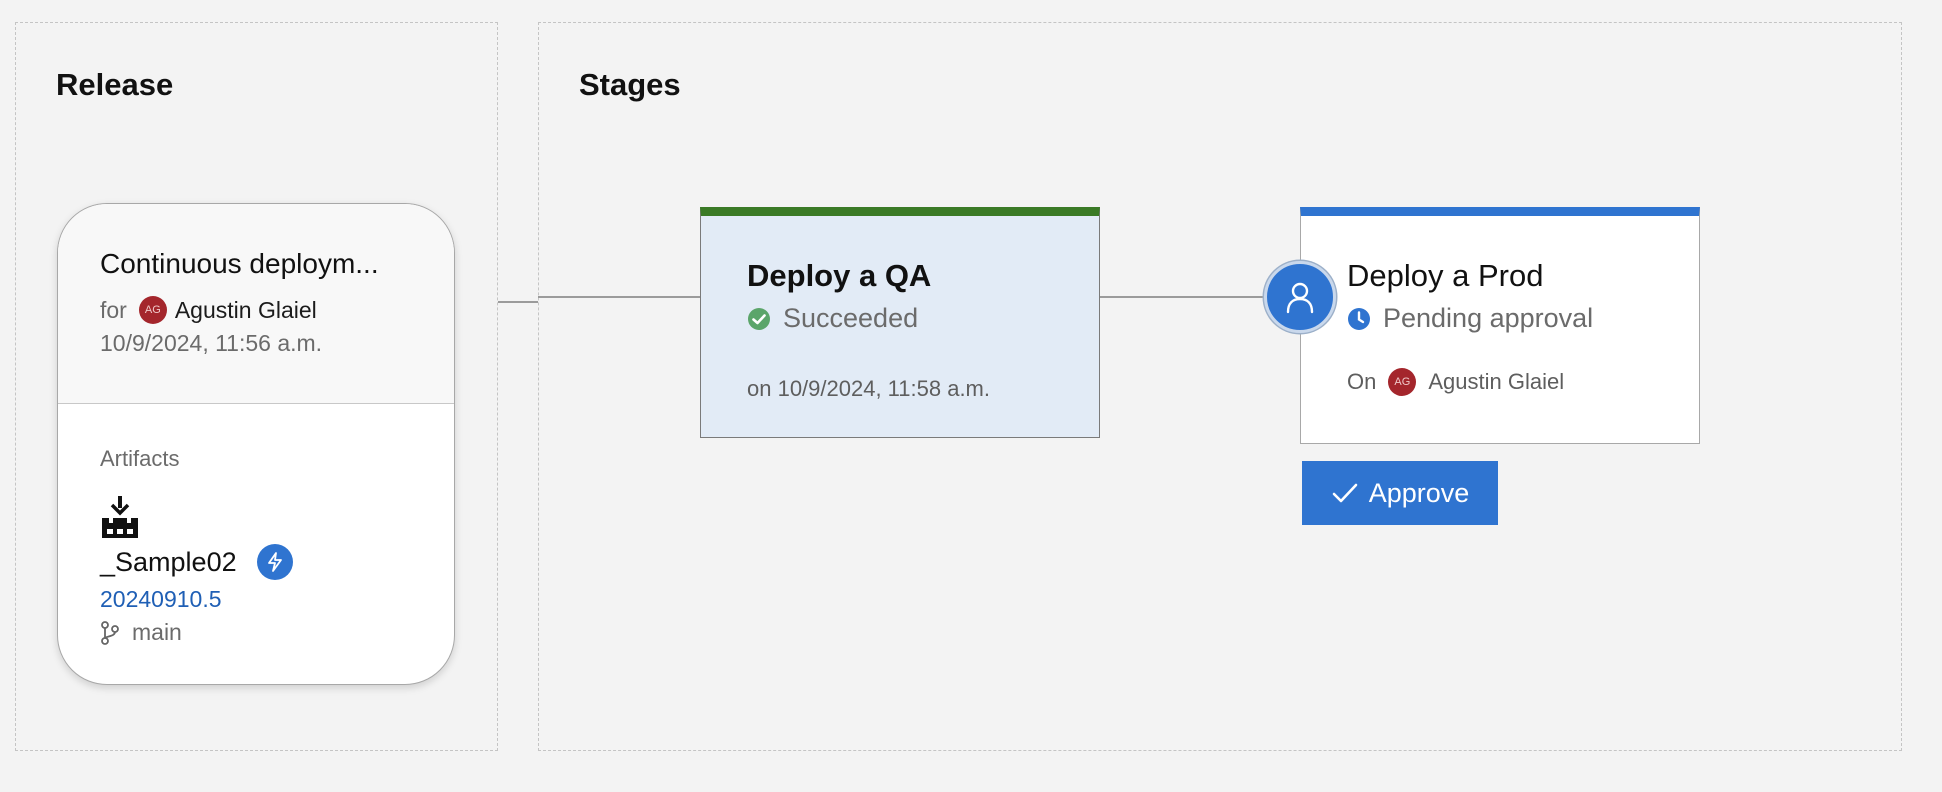  What do you see at coordinates (1183, 297) in the screenshot?
I see `connector-qa-to-prod` at bounding box center [1183, 297].